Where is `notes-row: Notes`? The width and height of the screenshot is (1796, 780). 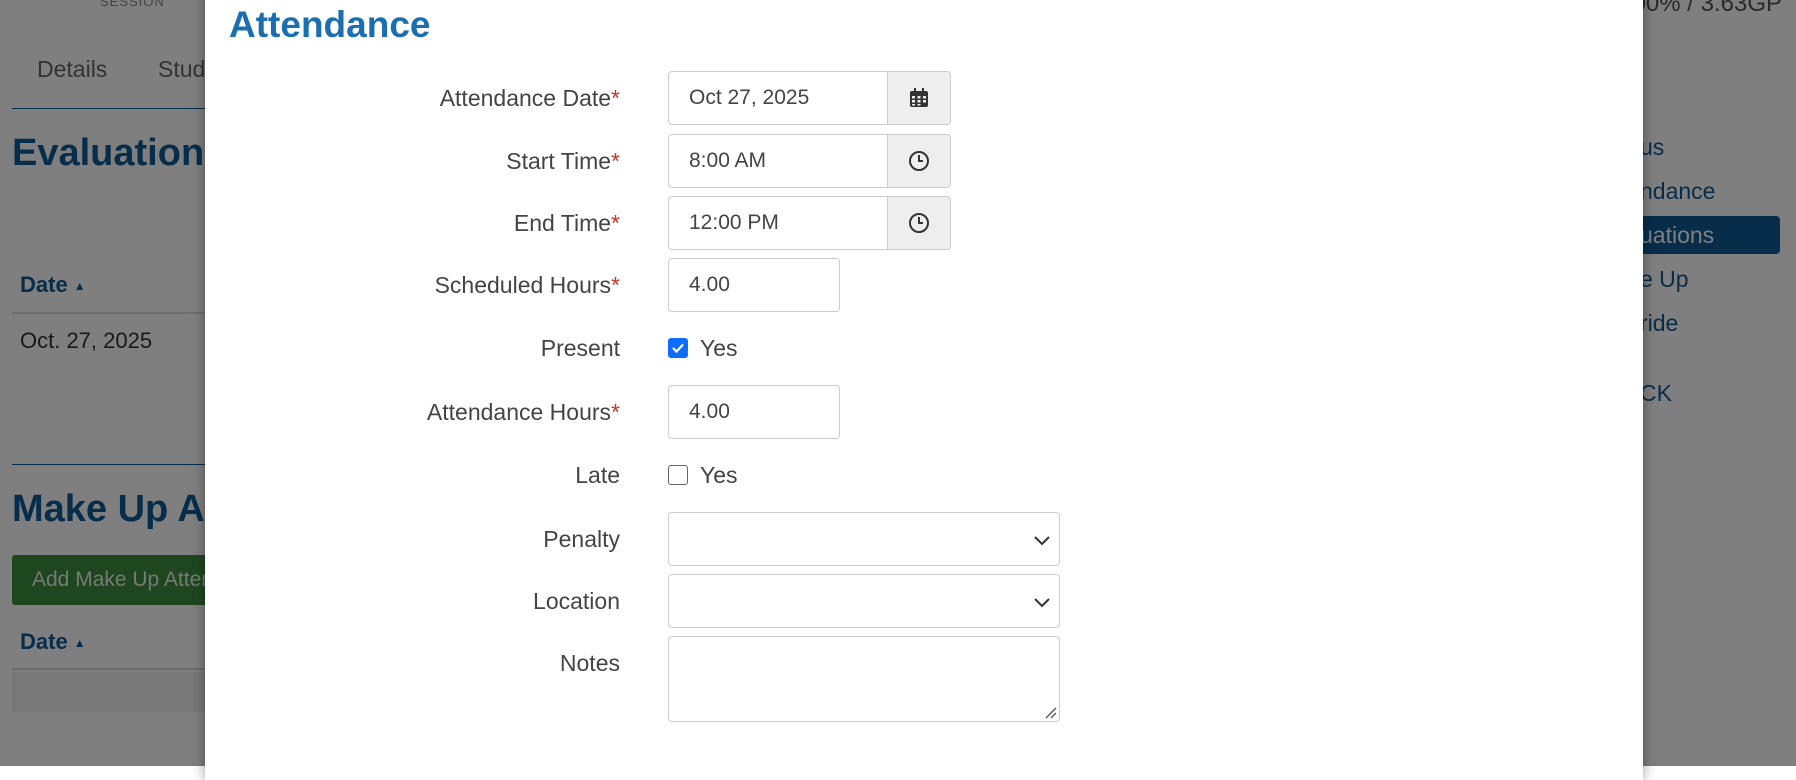
notes-row: Notes is located at coordinates (705, 681).